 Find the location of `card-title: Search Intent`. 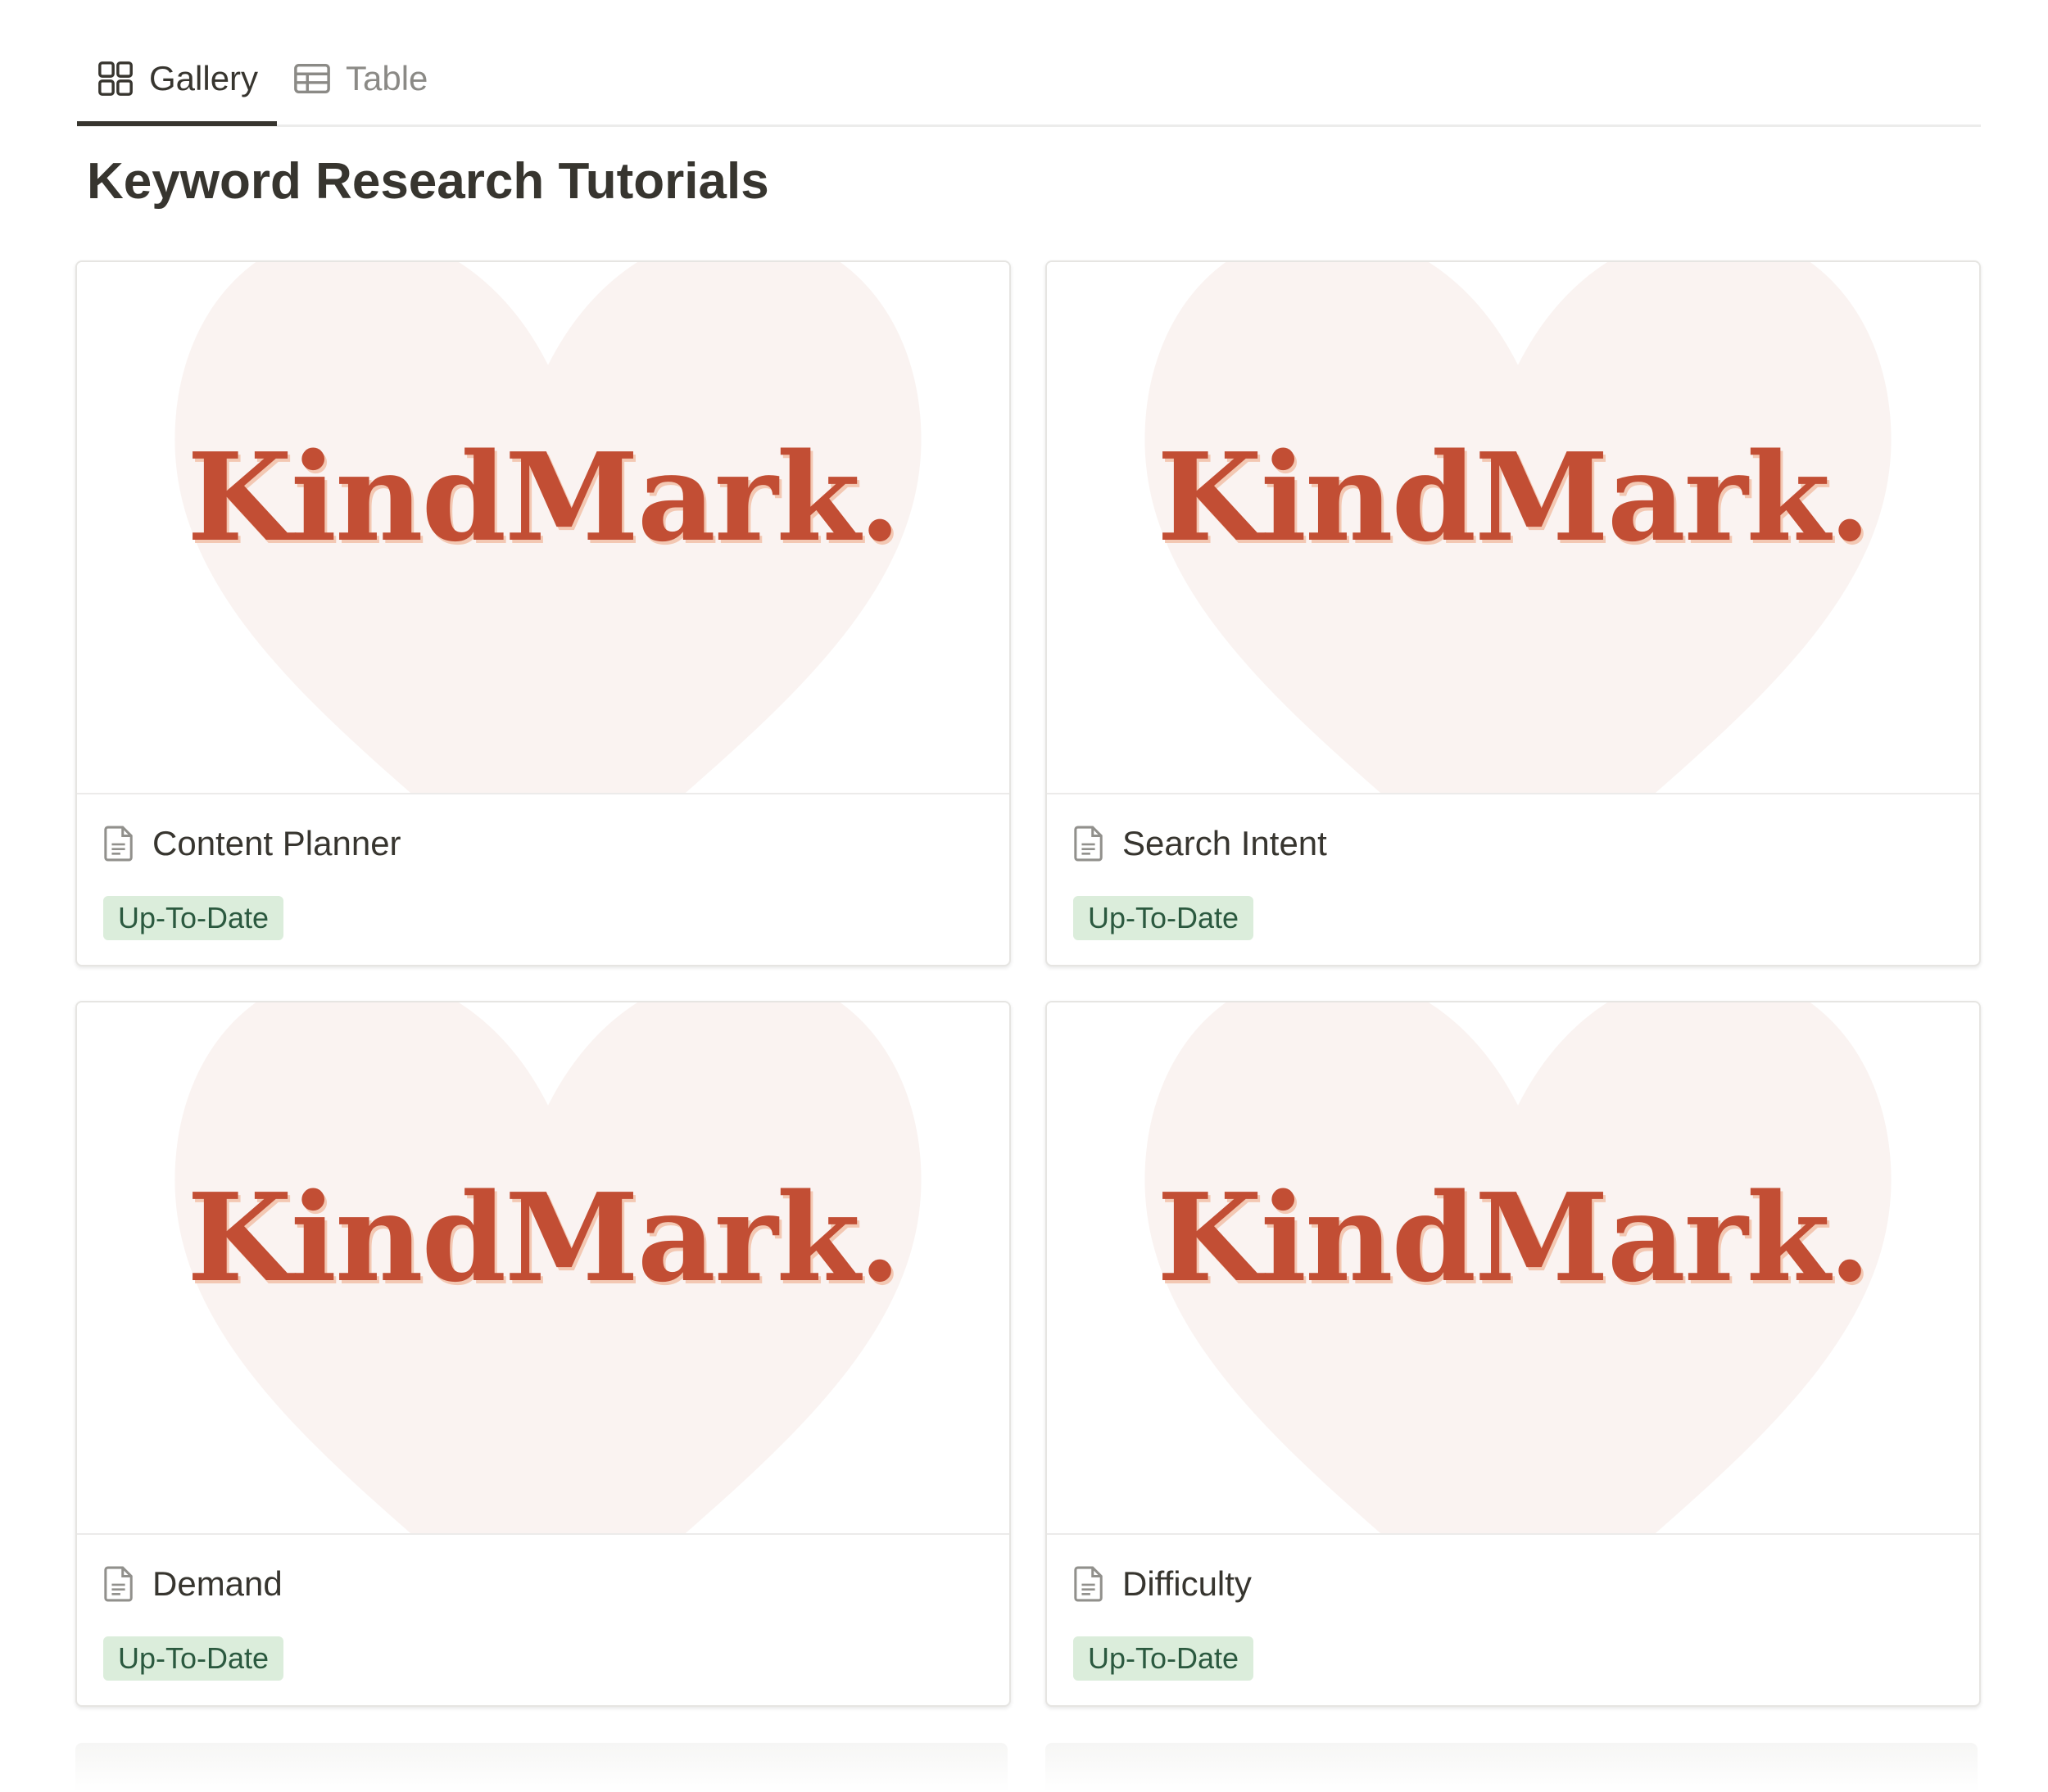

card-title: Search Intent is located at coordinates (1224, 843).